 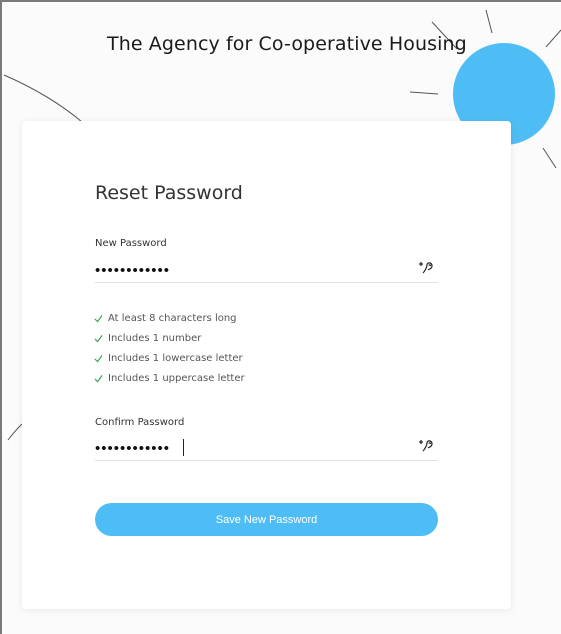 What do you see at coordinates (175, 358) in the screenshot?
I see `requirement-text: Includes 1 lowercase letter` at bounding box center [175, 358].